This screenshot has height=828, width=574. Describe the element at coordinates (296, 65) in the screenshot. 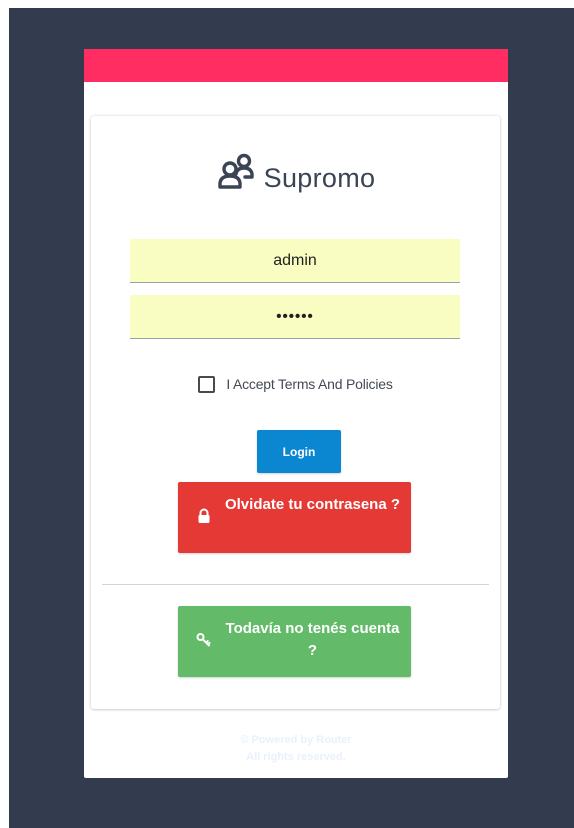

I see `accent-top-bar` at that location.